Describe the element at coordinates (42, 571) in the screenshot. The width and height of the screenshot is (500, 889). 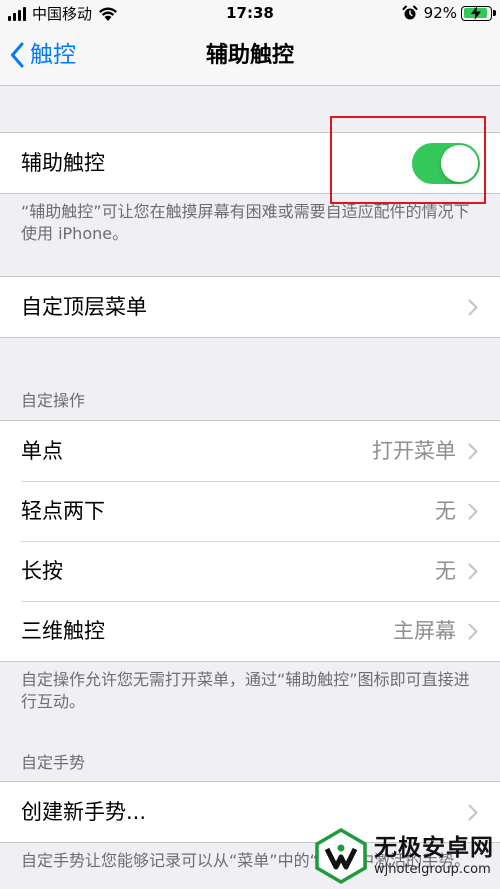
I see `action-label: 长按` at that location.